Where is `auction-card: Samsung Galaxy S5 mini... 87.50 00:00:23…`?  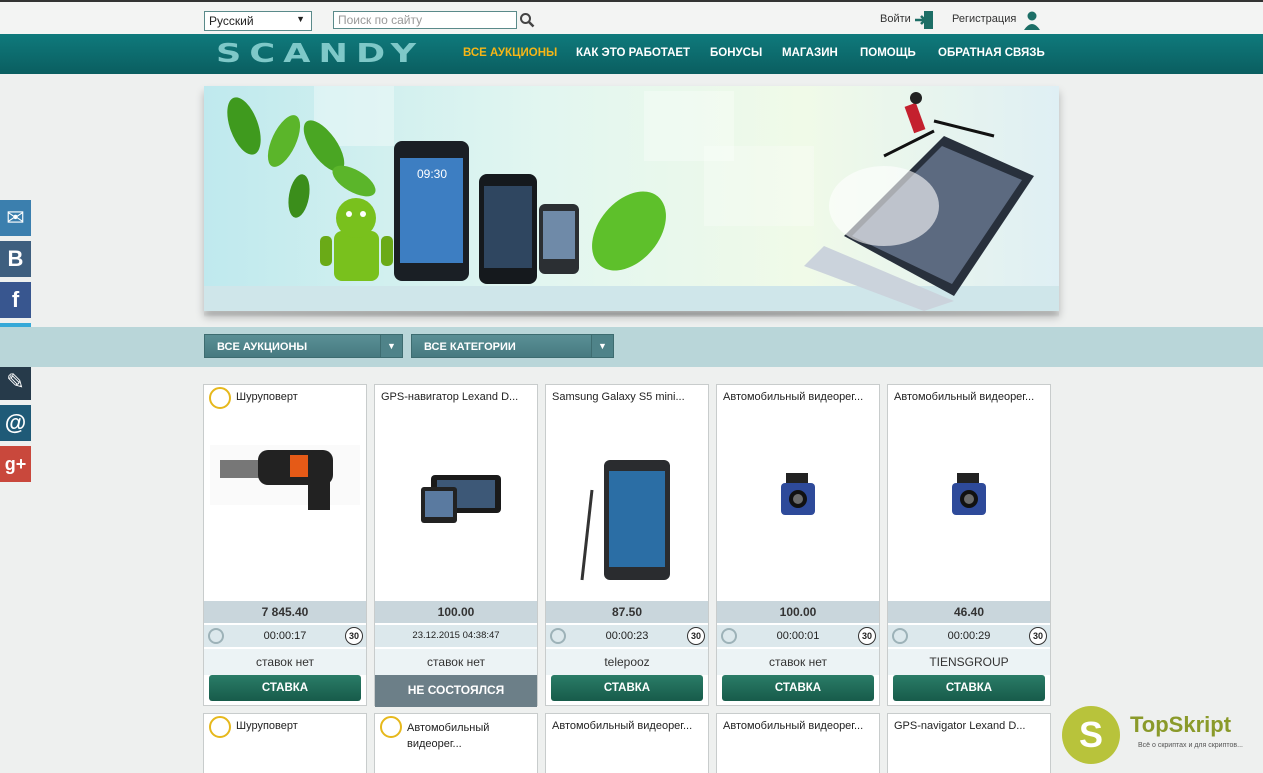
auction-card: Samsung Galaxy S5 mini... 87.50 00:00:23… is located at coordinates (627, 545).